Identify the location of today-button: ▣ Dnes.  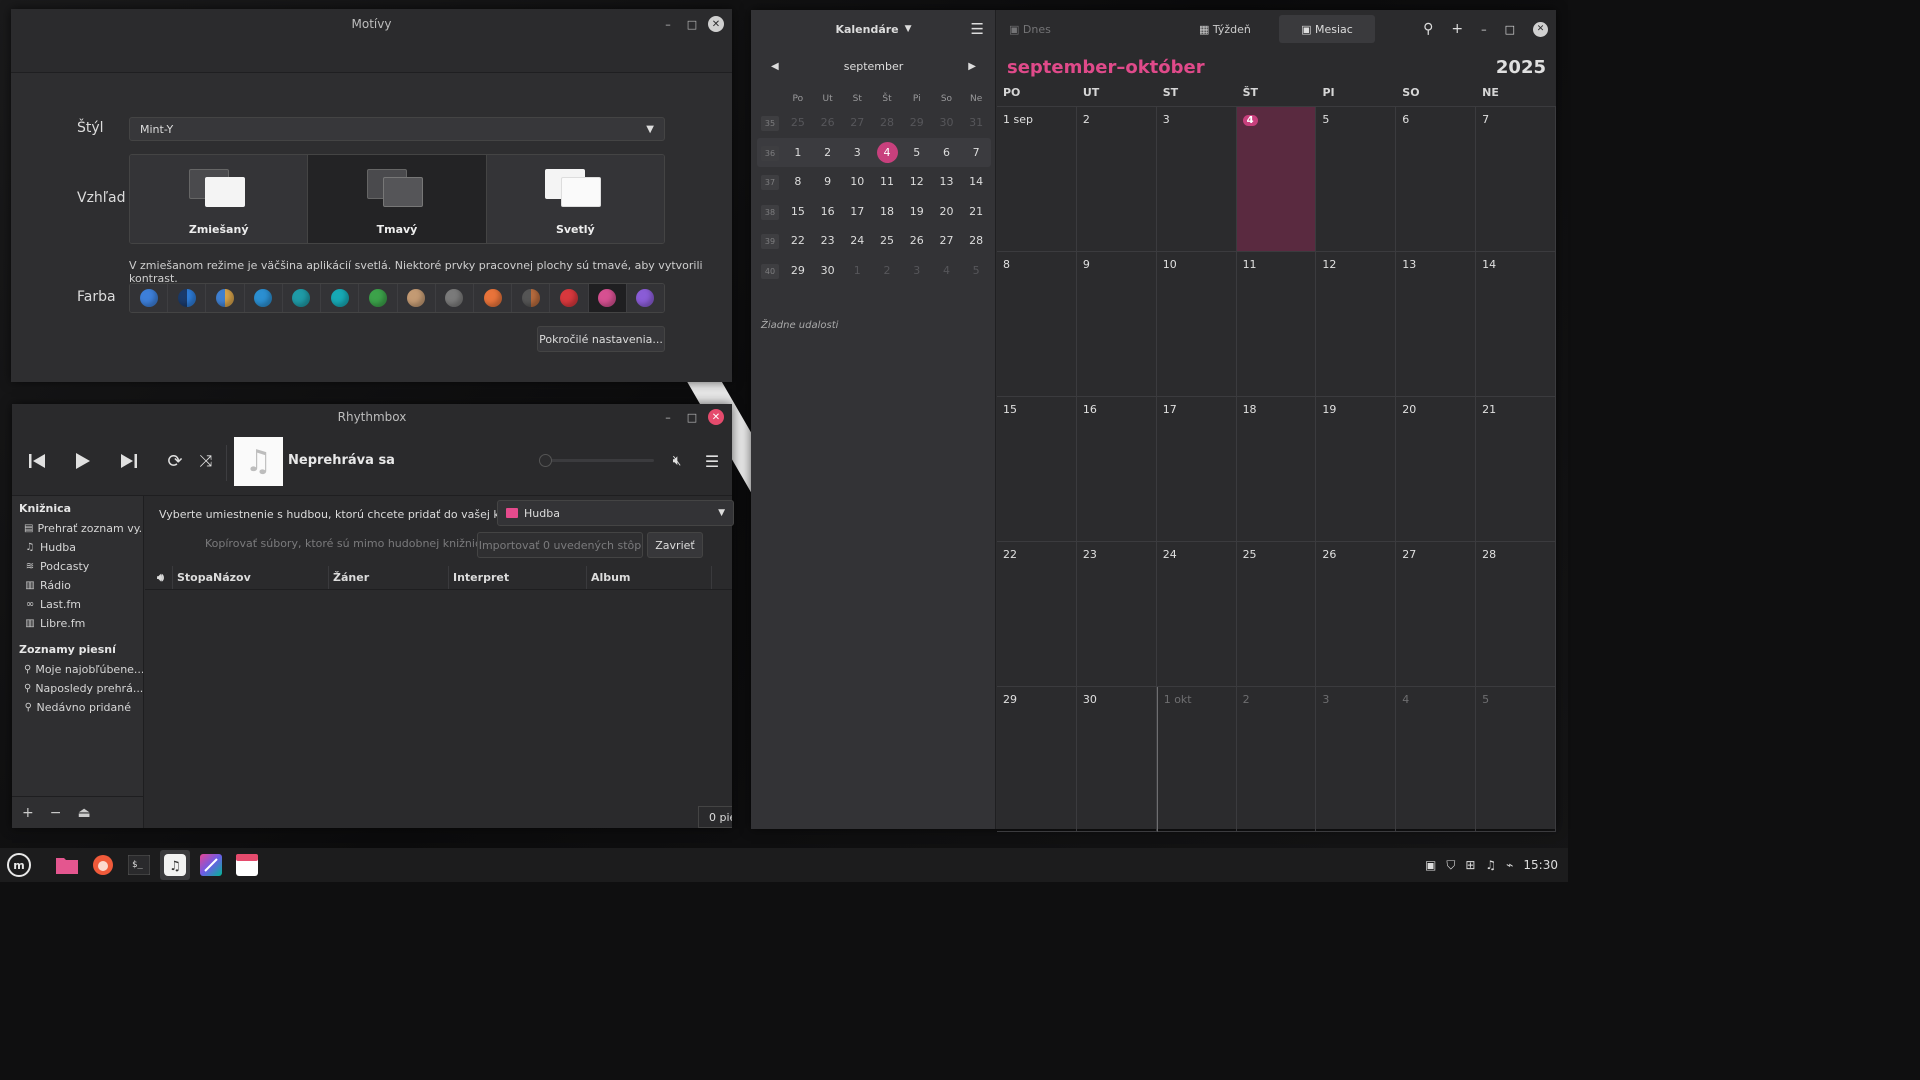
(1030, 29).